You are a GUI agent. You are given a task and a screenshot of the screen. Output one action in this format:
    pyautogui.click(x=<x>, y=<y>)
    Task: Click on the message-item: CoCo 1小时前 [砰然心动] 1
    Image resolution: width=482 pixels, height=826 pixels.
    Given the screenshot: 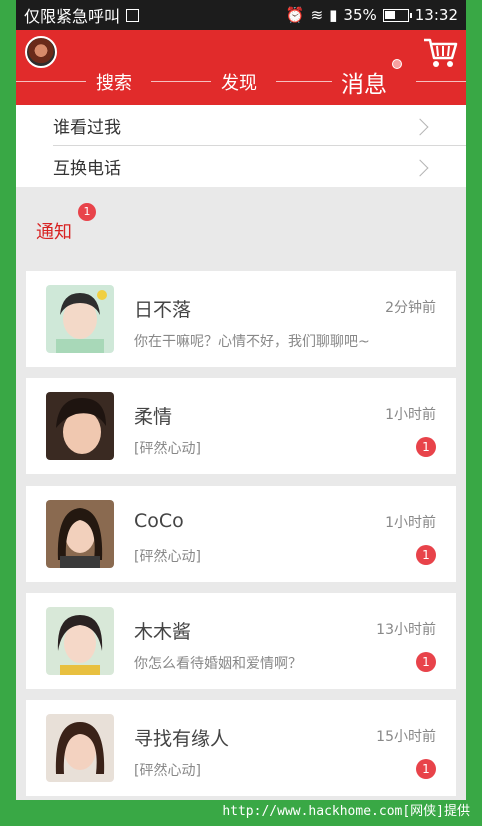 What is the action you would take?
    pyautogui.click(x=241, y=534)
    